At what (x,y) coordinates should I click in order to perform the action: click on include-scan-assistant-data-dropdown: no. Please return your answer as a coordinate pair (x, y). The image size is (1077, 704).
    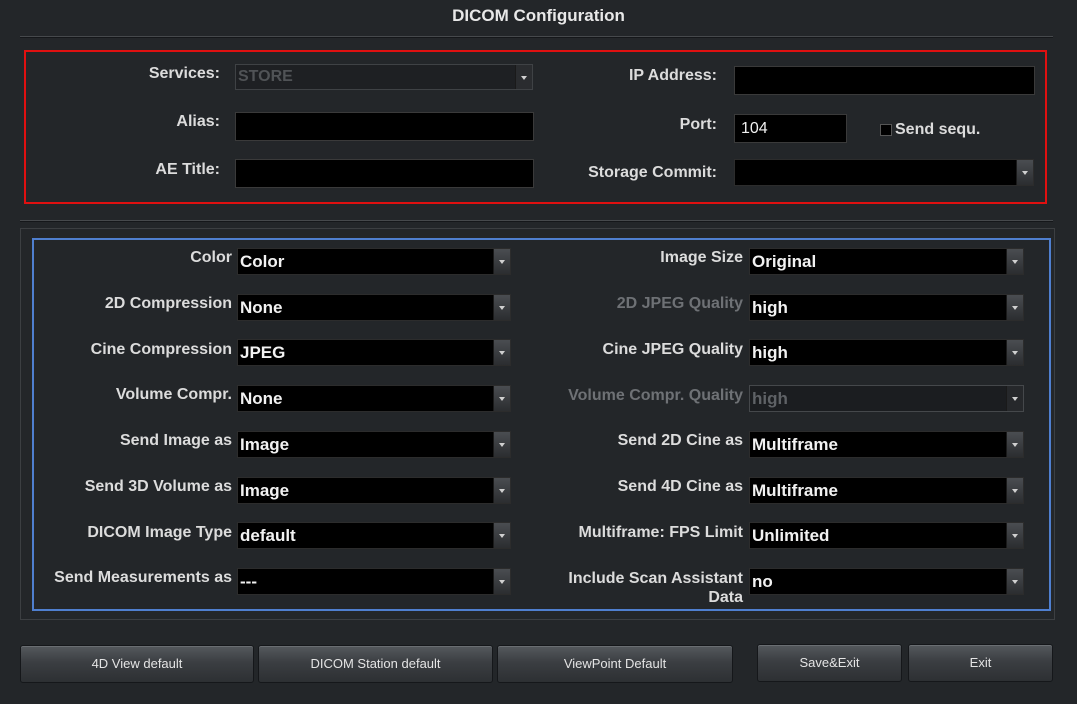
    Looking at the image, I should click on (886, 581).